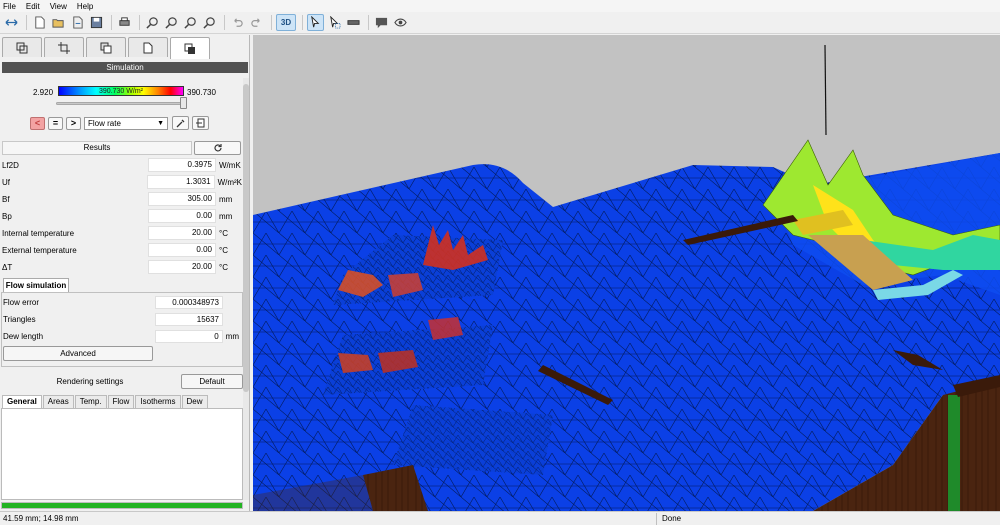 This screenshot has height=525, width=1000. I want to click on tab-materials, so click(106, 47).